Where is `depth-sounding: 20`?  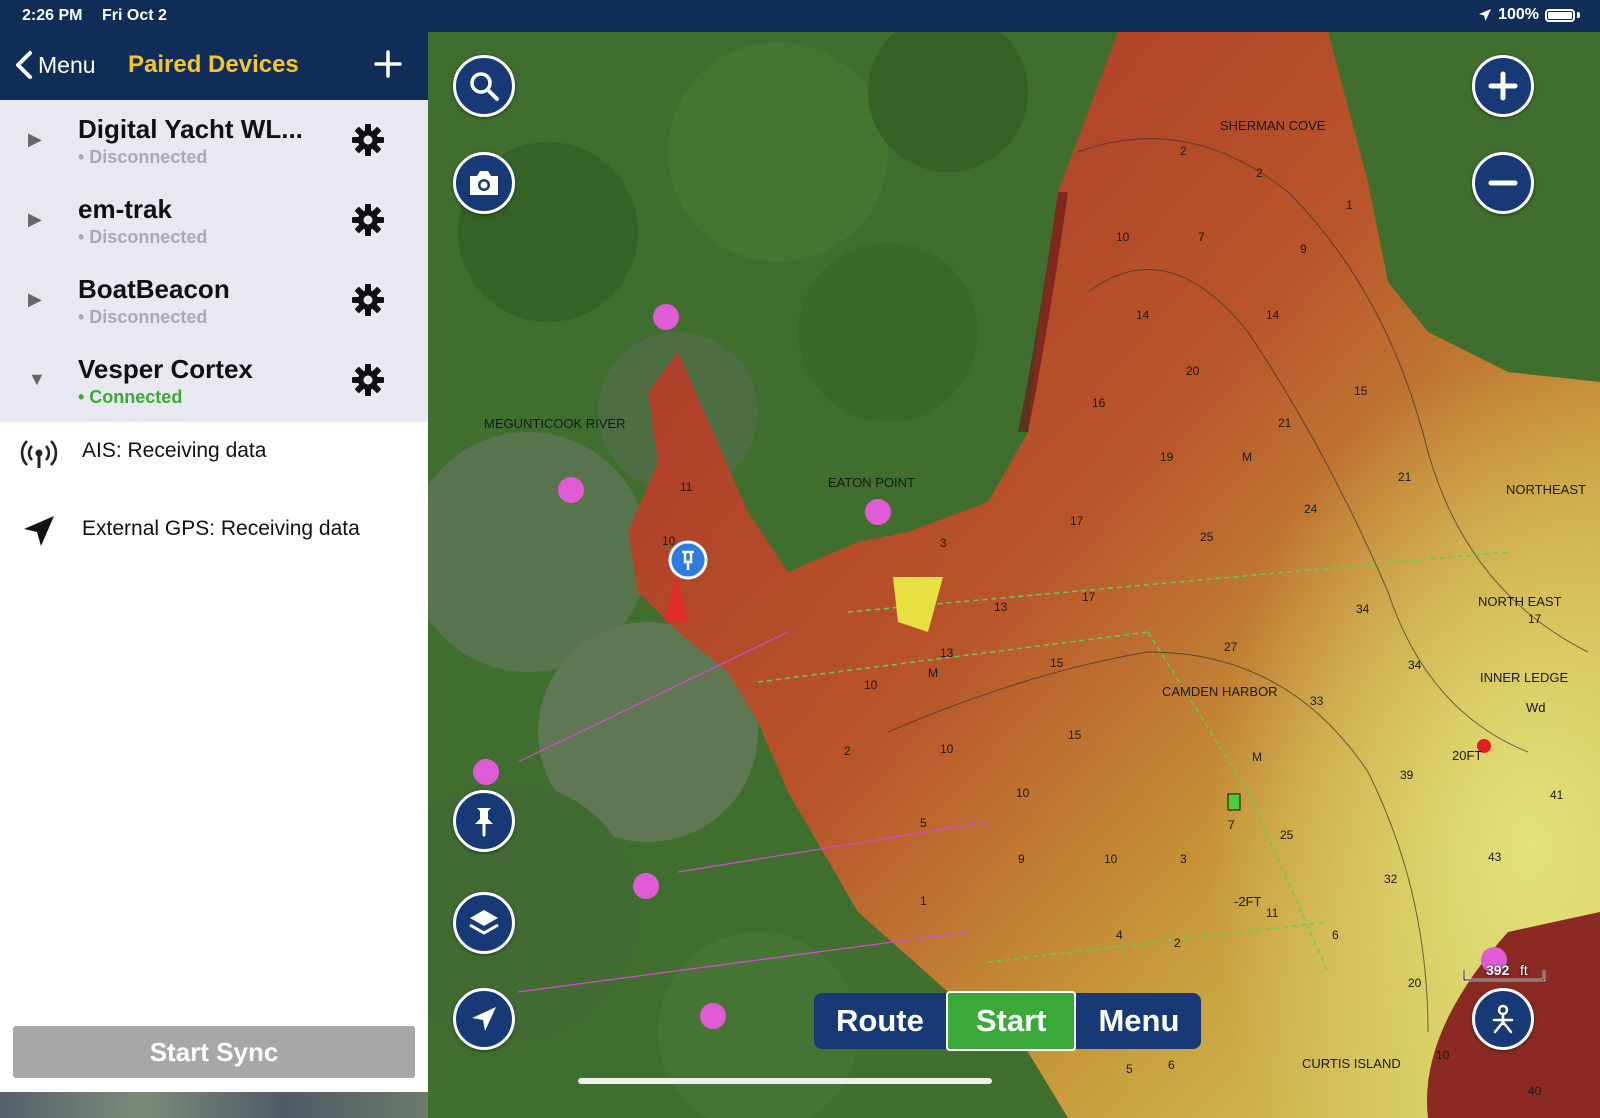
depth-sounding: 20 is located at coordinates (1415, 983).